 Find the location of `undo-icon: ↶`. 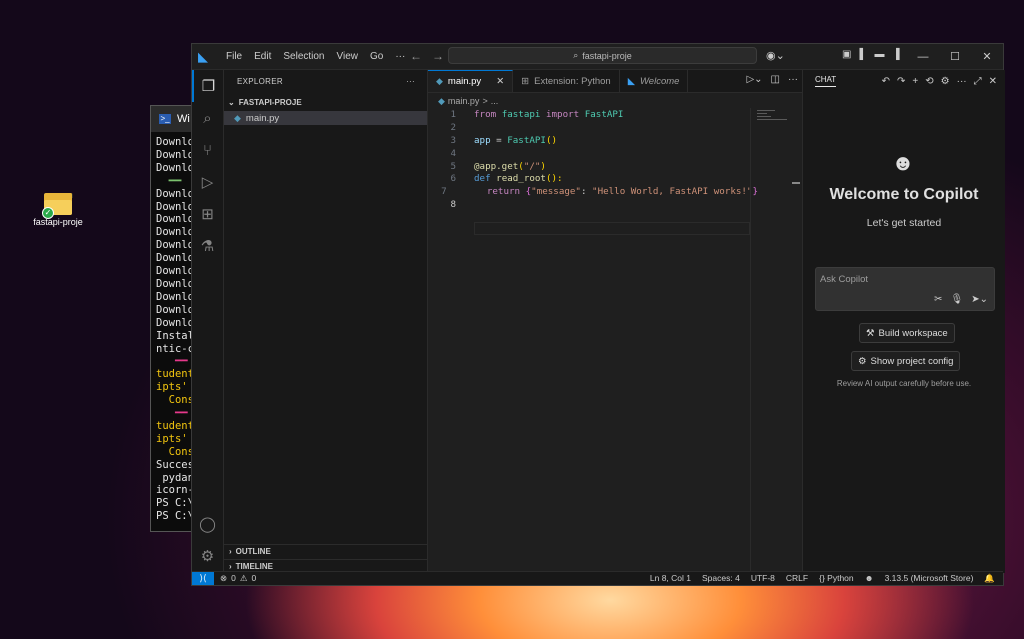

undo-icon: ↶ is located at coordinates (886, 81).